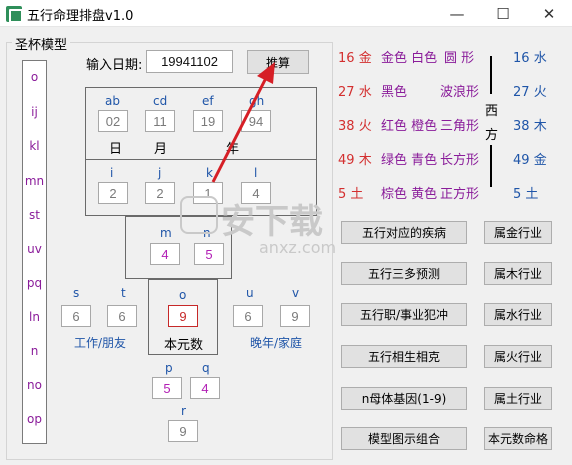 The width and height of the screenshot is (572, 465). What do you see at coordinates (518, 356) in the screenshot?
I see `fire-industry-button: 属火行业` at bounding box center [518, 356].